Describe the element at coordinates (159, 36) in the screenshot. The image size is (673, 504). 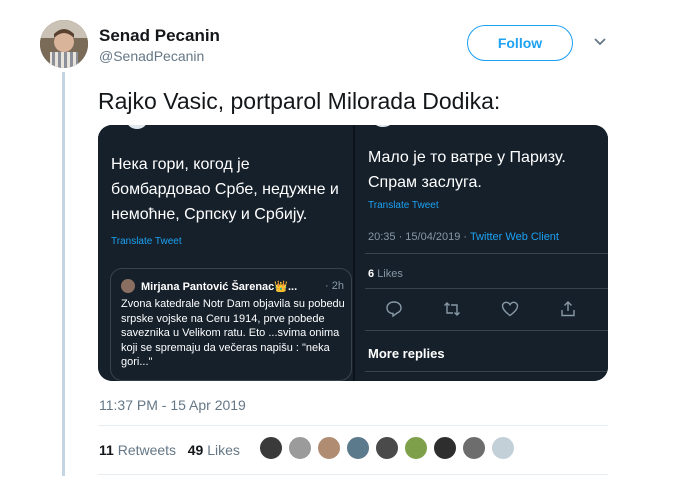
I see `author-display-name: Senad Pecanin` at that location.